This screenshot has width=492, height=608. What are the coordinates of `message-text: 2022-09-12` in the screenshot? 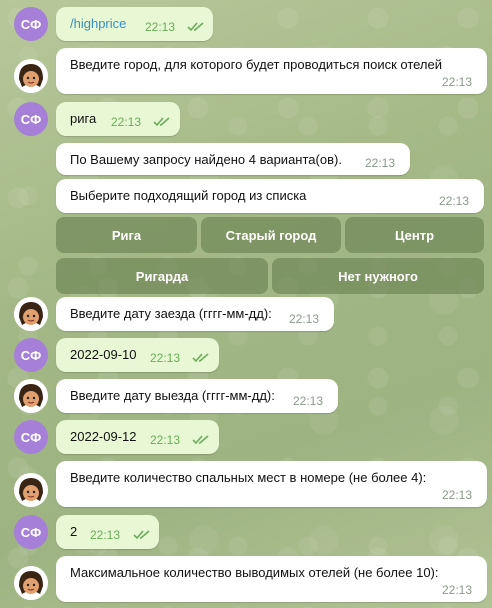 It's located at (103, 436).